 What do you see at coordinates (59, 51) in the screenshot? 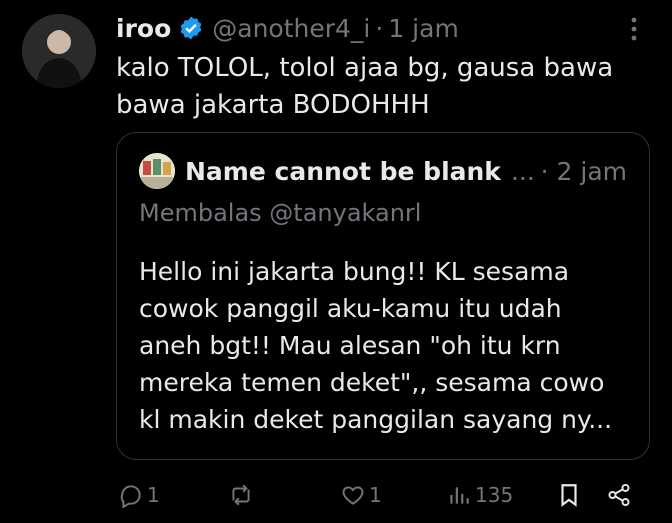
I see `avatar` at bounding box center [59, 51].